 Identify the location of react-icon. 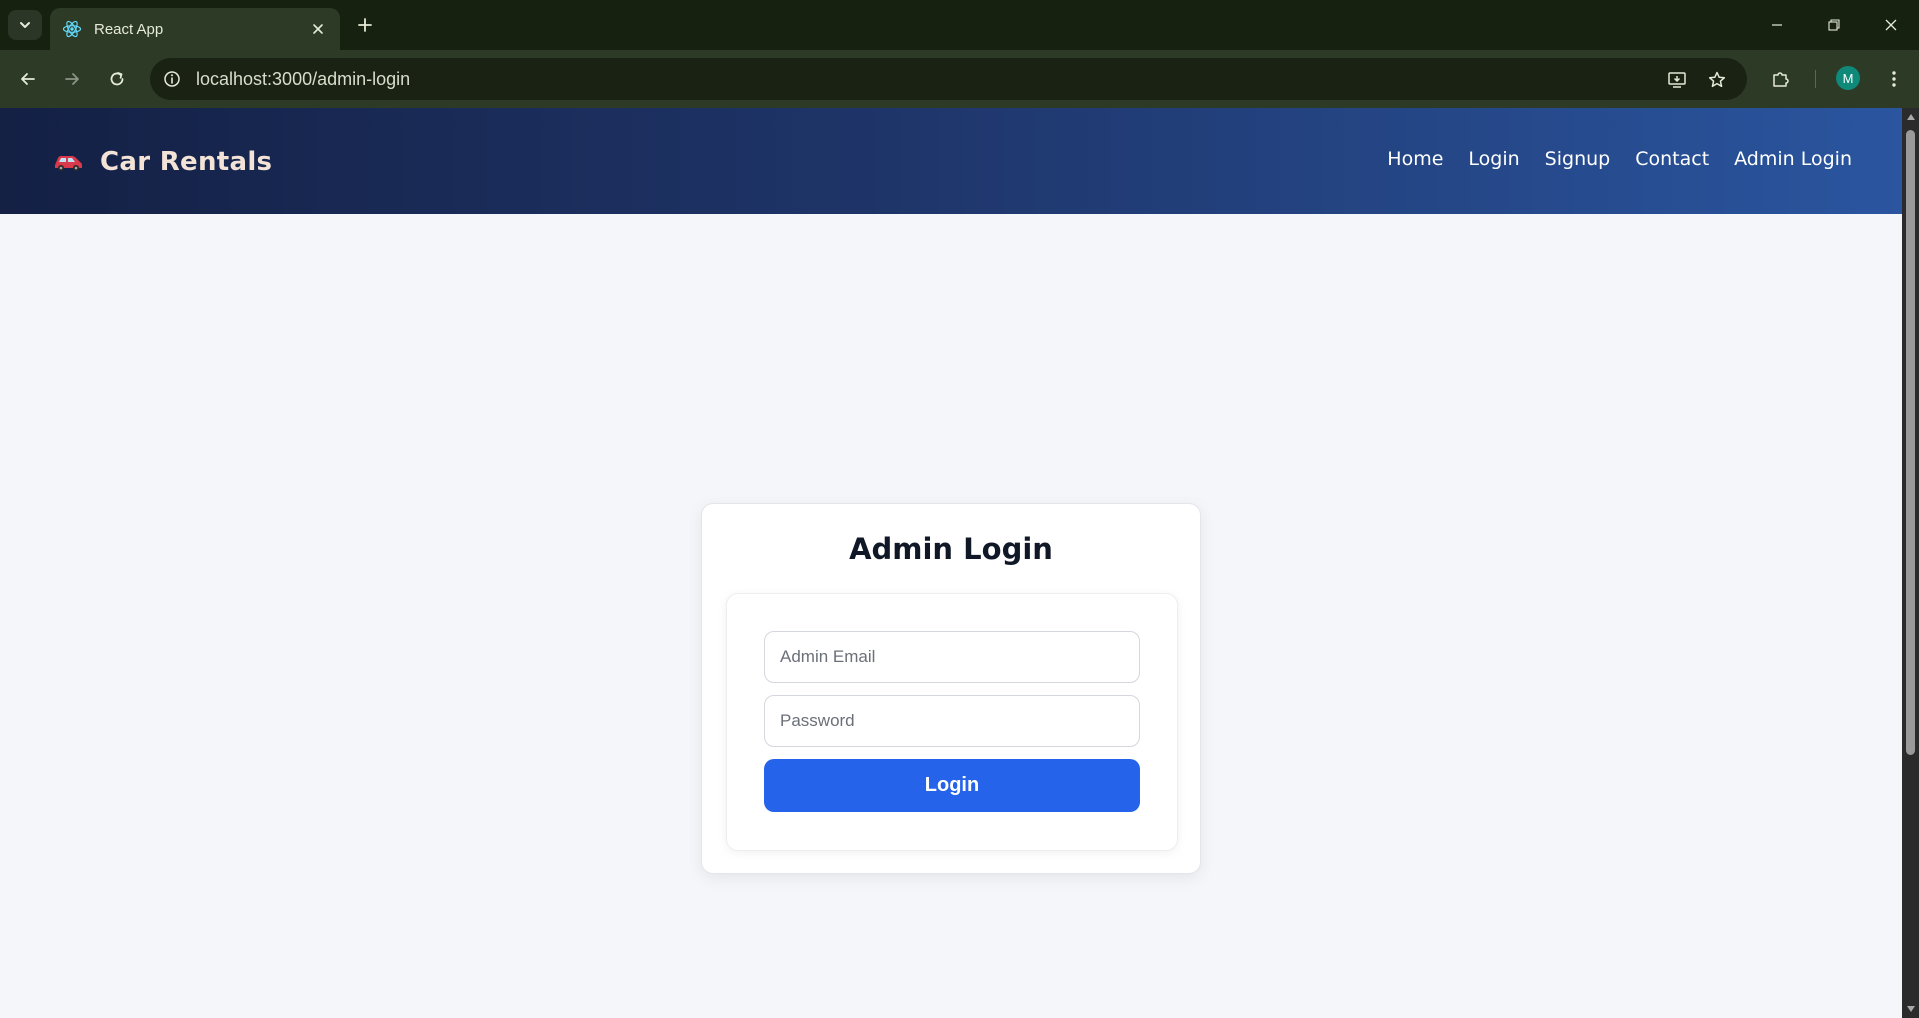
(72, 29).